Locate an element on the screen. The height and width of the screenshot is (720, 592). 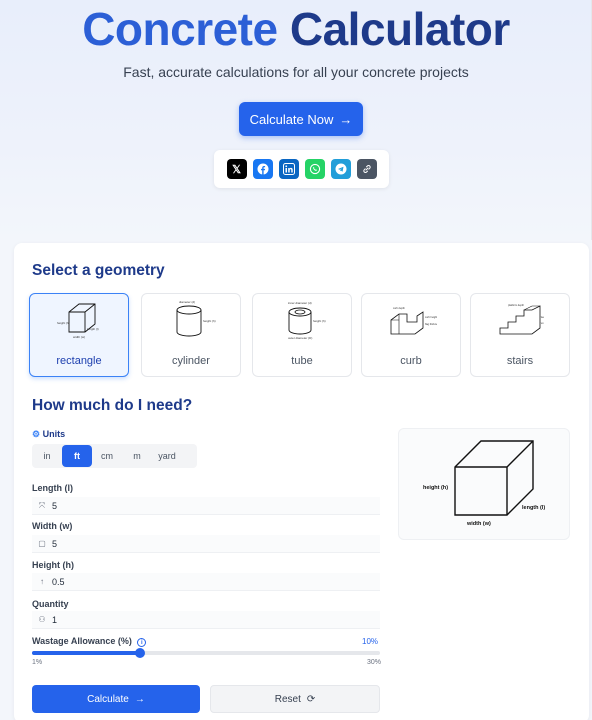
wastage-label: Wastage Allowance (%) is located at coordinates (82, 641).